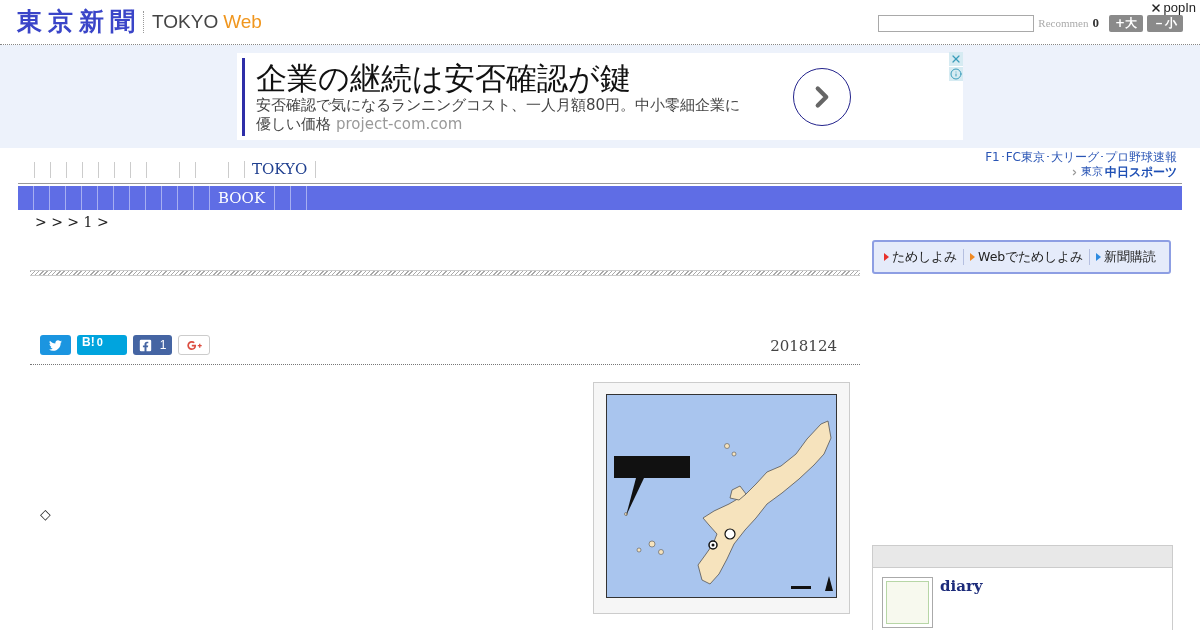  Describe the element at coordinates (956, 23) in the screenshot. I see `search-field` at that location.